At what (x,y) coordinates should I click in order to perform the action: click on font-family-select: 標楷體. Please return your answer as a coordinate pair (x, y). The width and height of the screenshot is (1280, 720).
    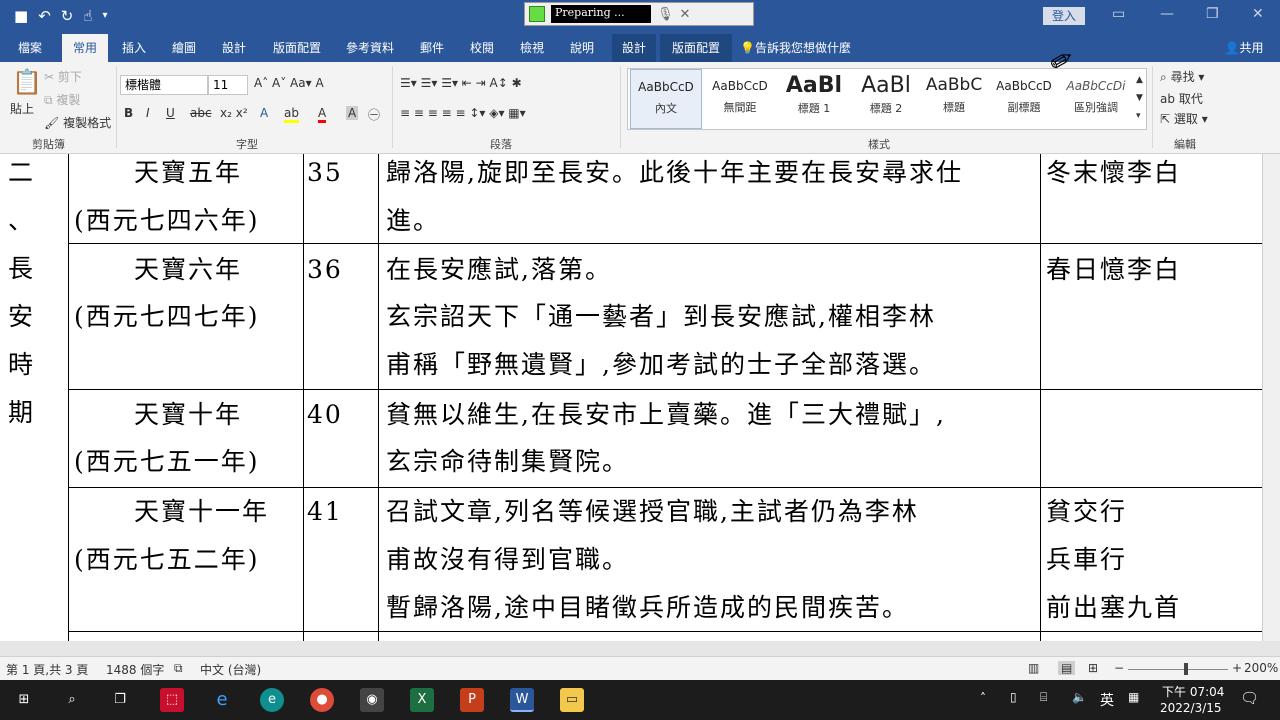
    Looking at the image, I should click on (164, 85).